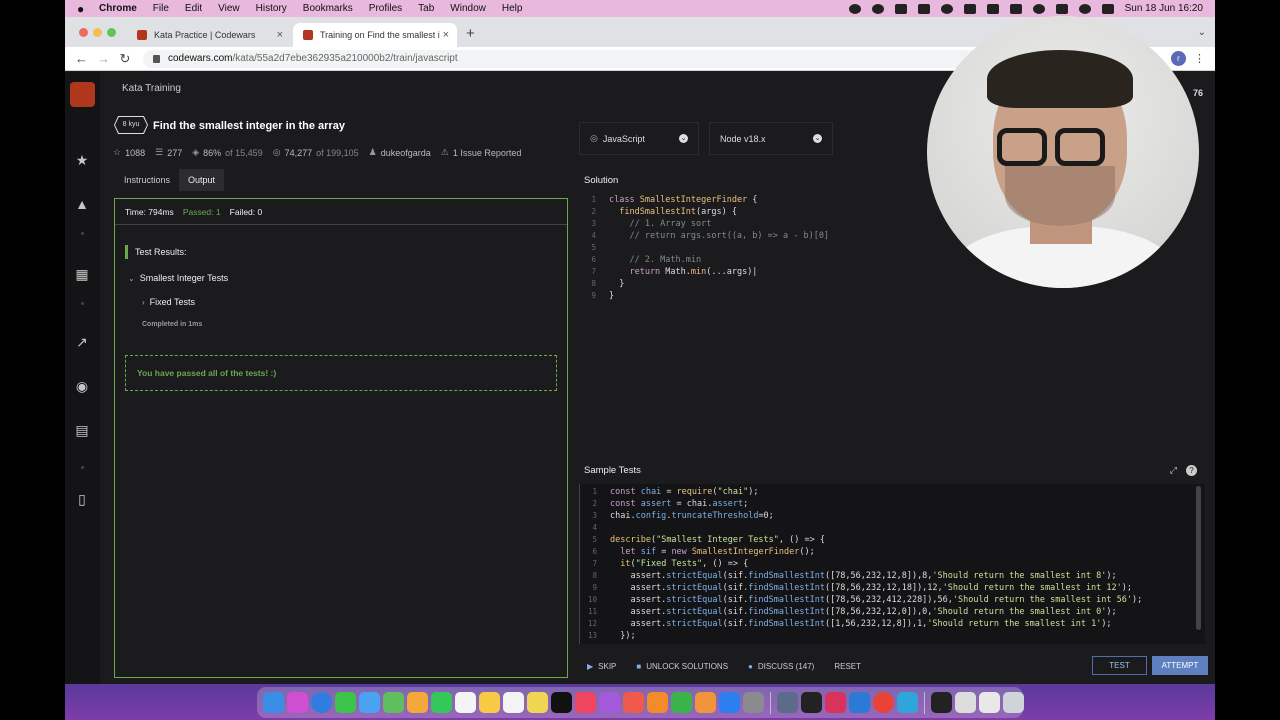  I want to click on dojo-icon: ▲, so click(82, 204).